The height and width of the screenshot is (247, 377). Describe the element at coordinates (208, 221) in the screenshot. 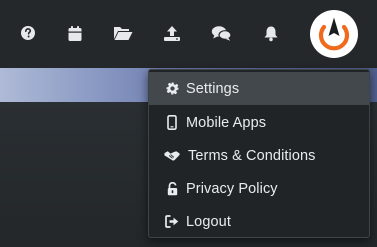

I see `menu-item-label: Logout` at that location.